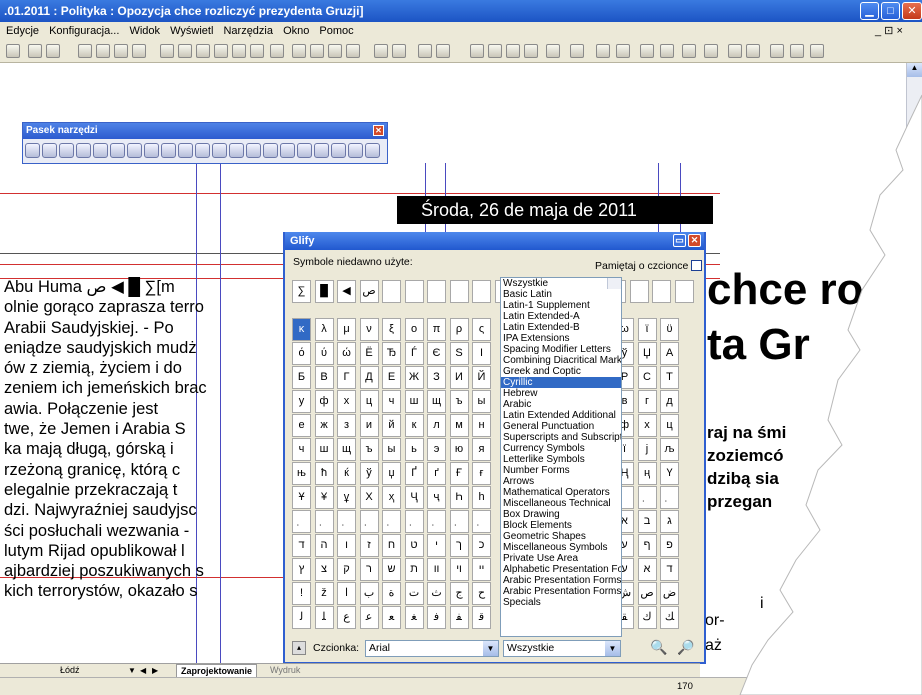 Image resolution: width=922 pixels, height=695 pixels. I want to click on menu-editions: Edycje, so click(22, 31).